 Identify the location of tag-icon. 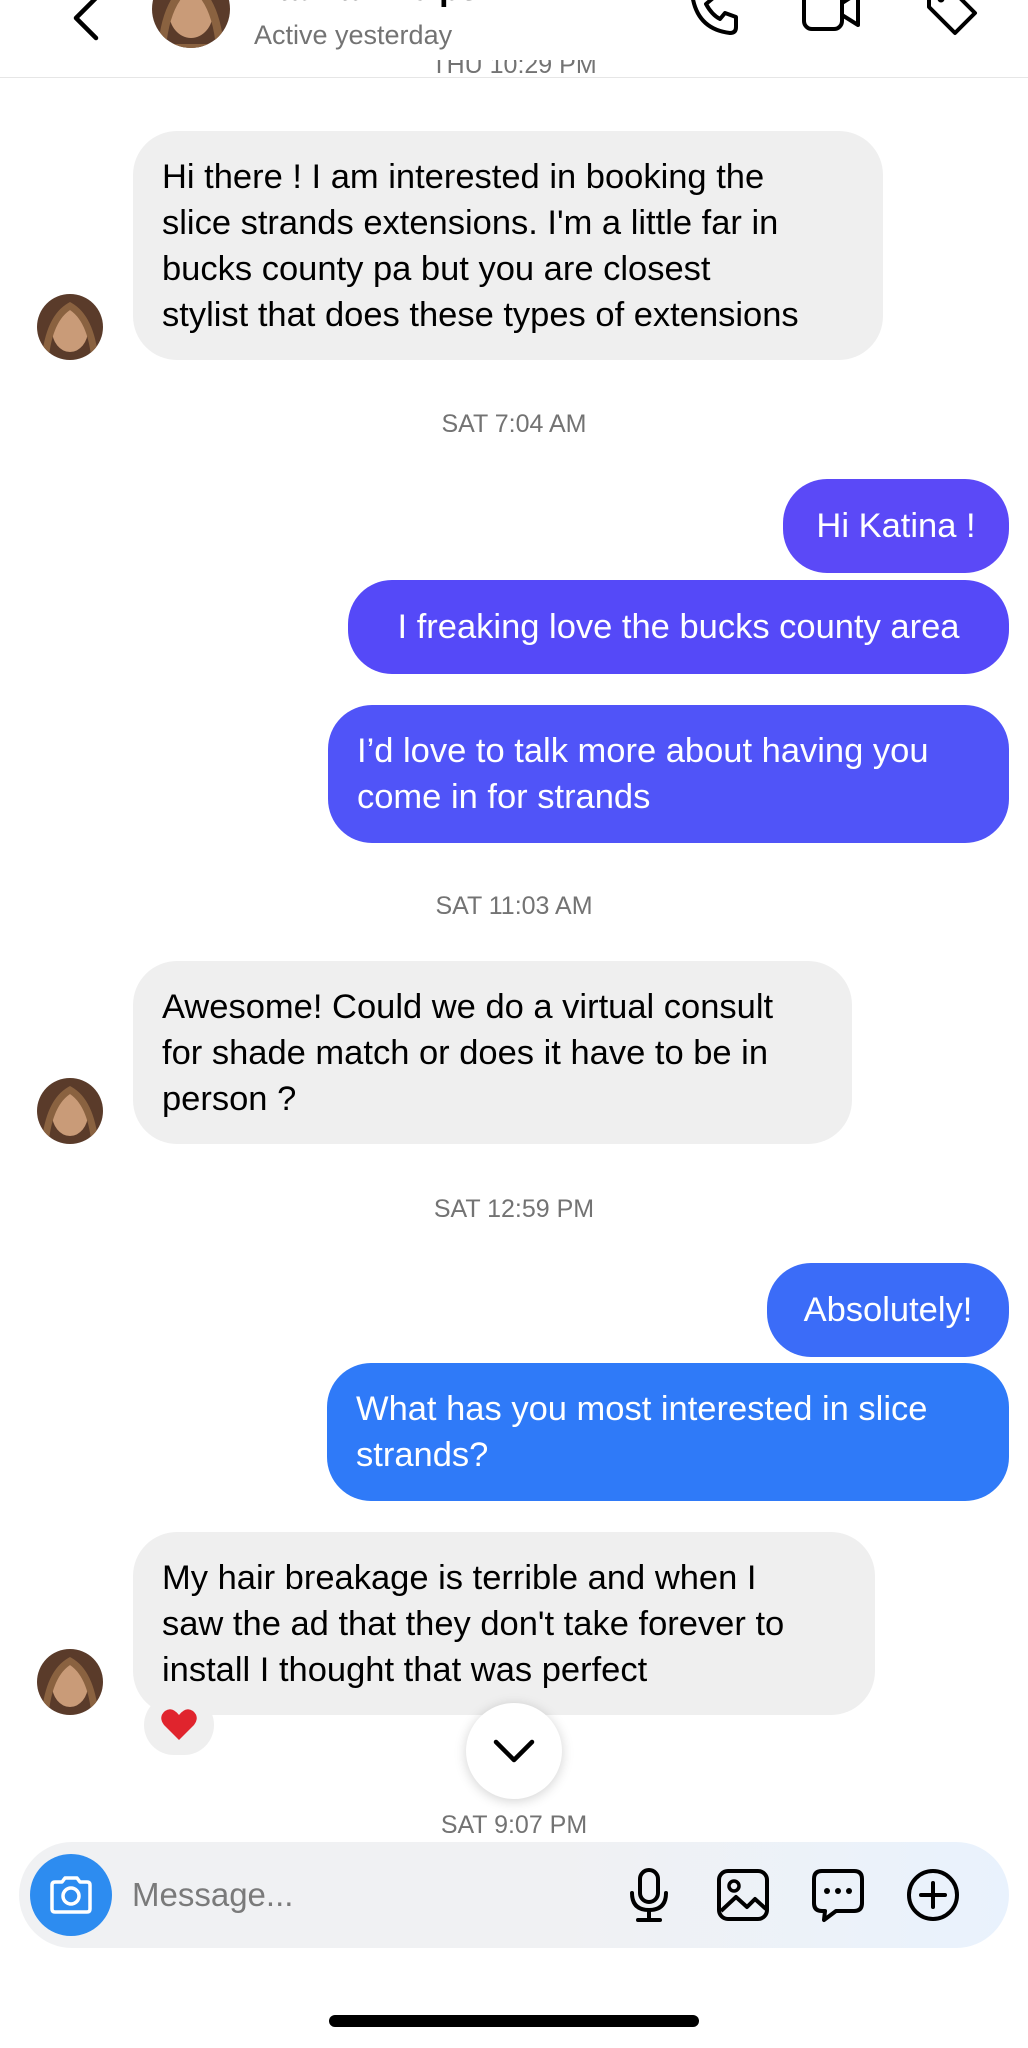
(952, 17).